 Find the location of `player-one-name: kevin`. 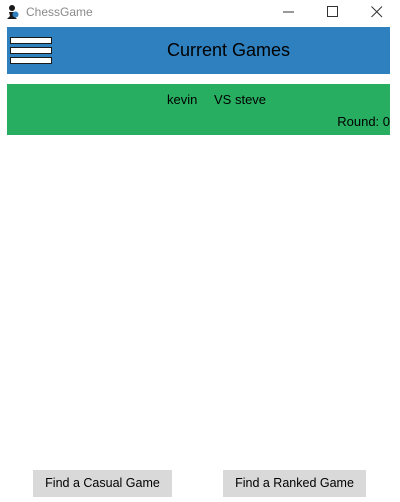

player-one-name: kevin is located at coordinates (182, 99).